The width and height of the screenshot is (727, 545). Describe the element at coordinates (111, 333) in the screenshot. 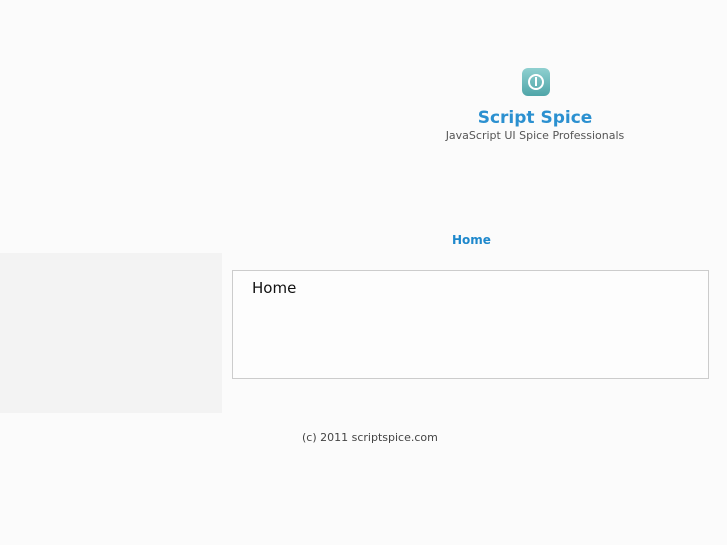

I see `sidebar` at that location.